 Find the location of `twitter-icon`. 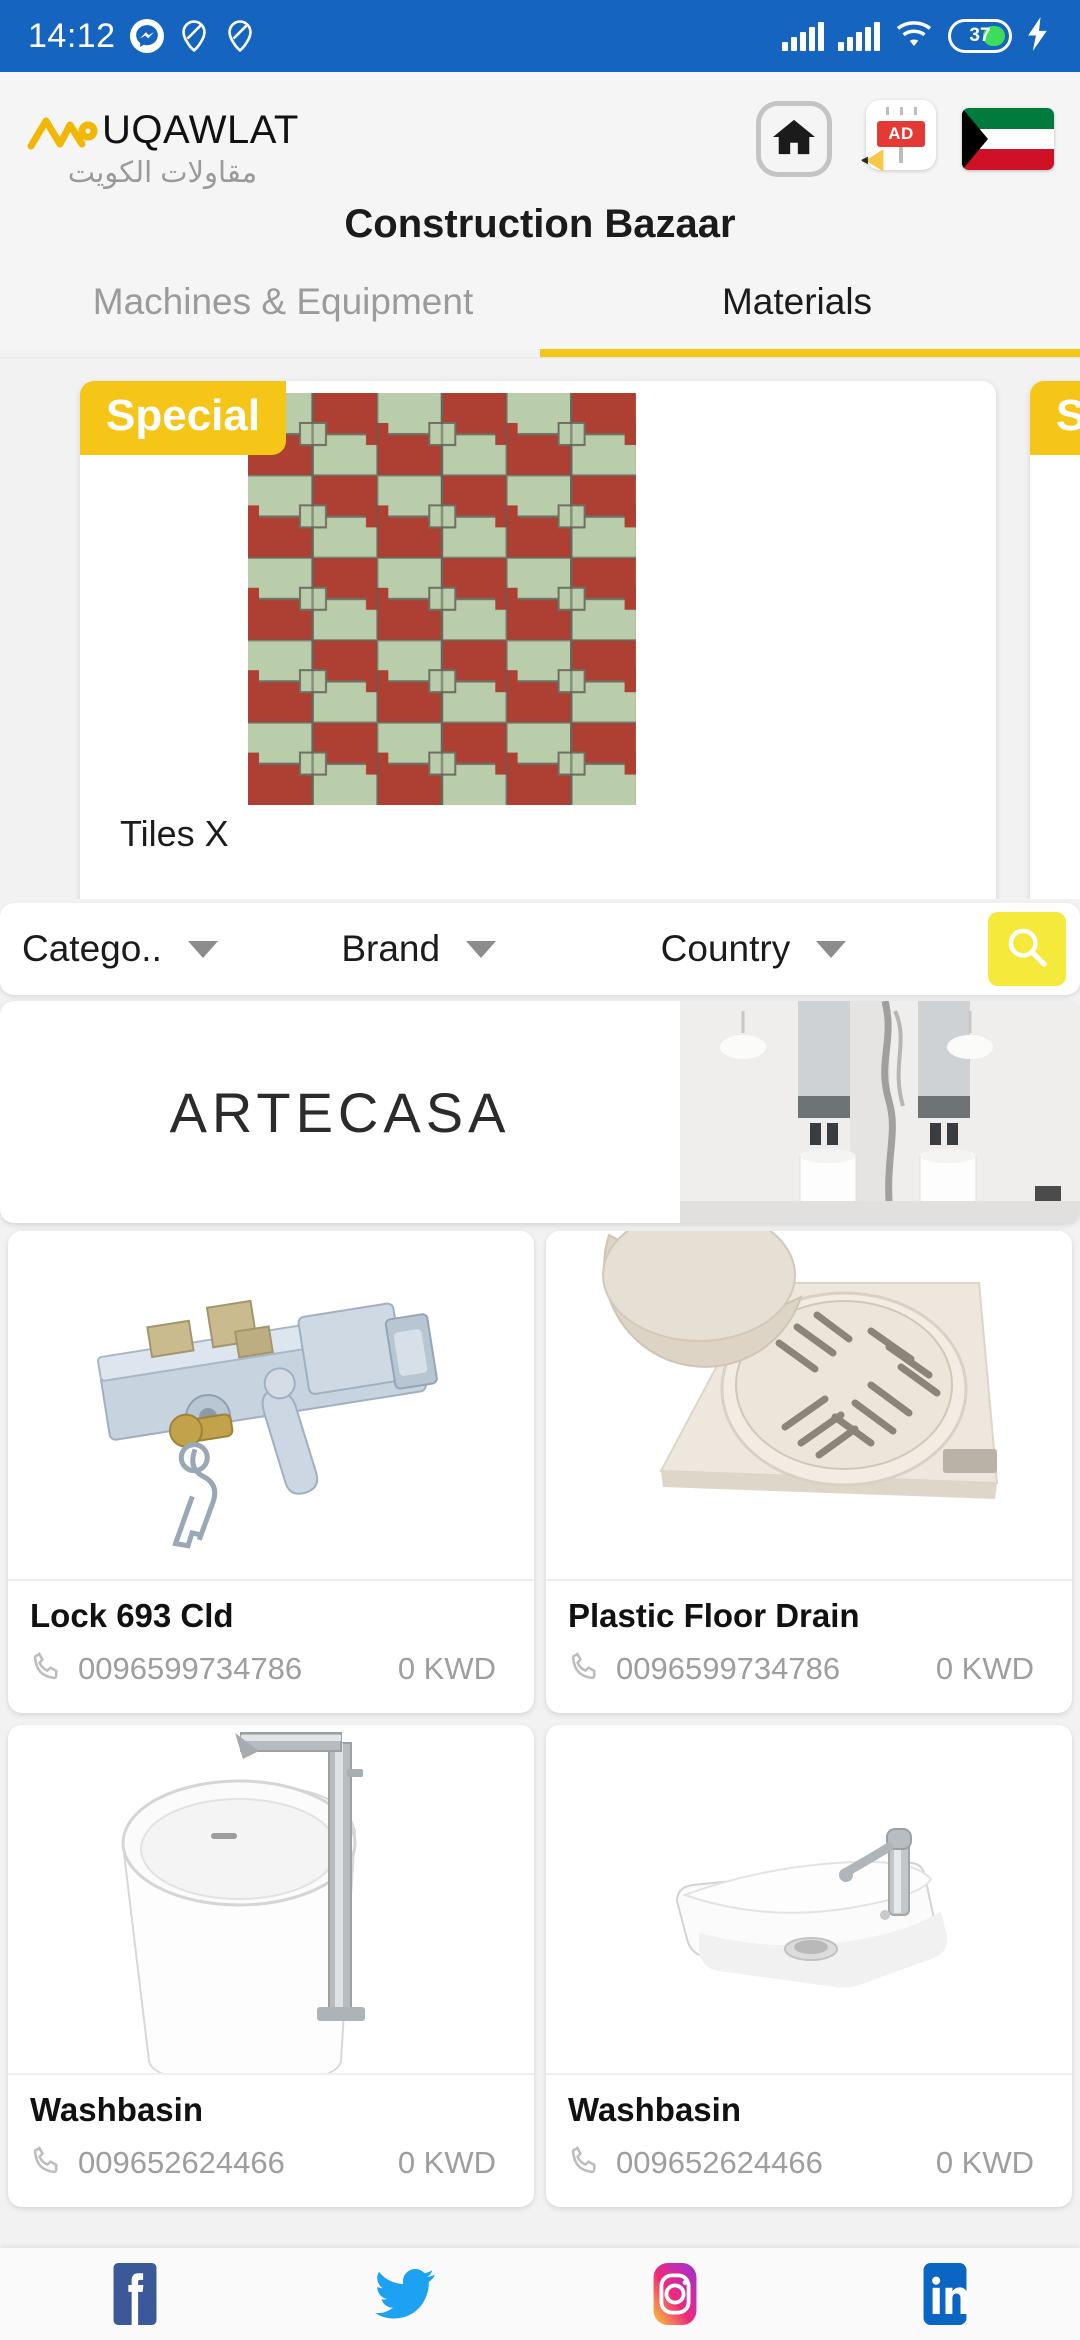

twitter-icon is located at coordinates (405, 2294).